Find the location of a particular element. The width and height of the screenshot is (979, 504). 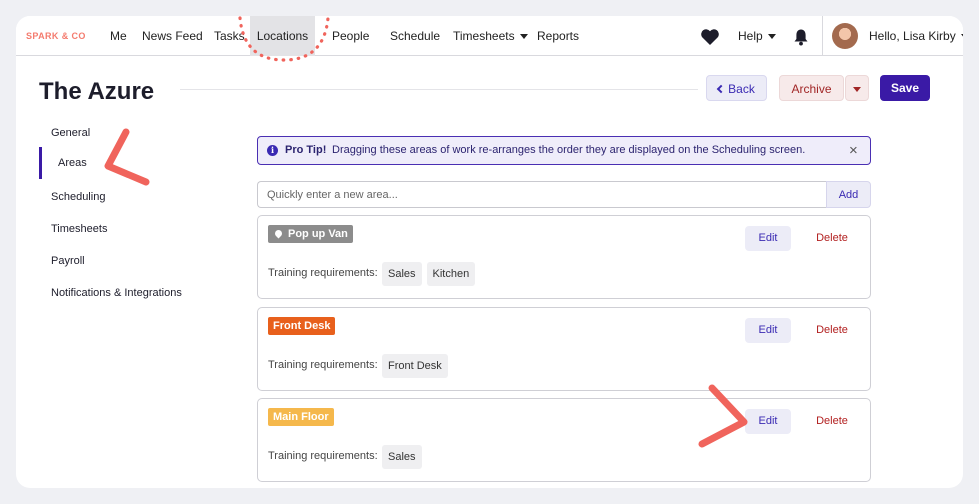

bell-icon is located at coordinates (801, 37).